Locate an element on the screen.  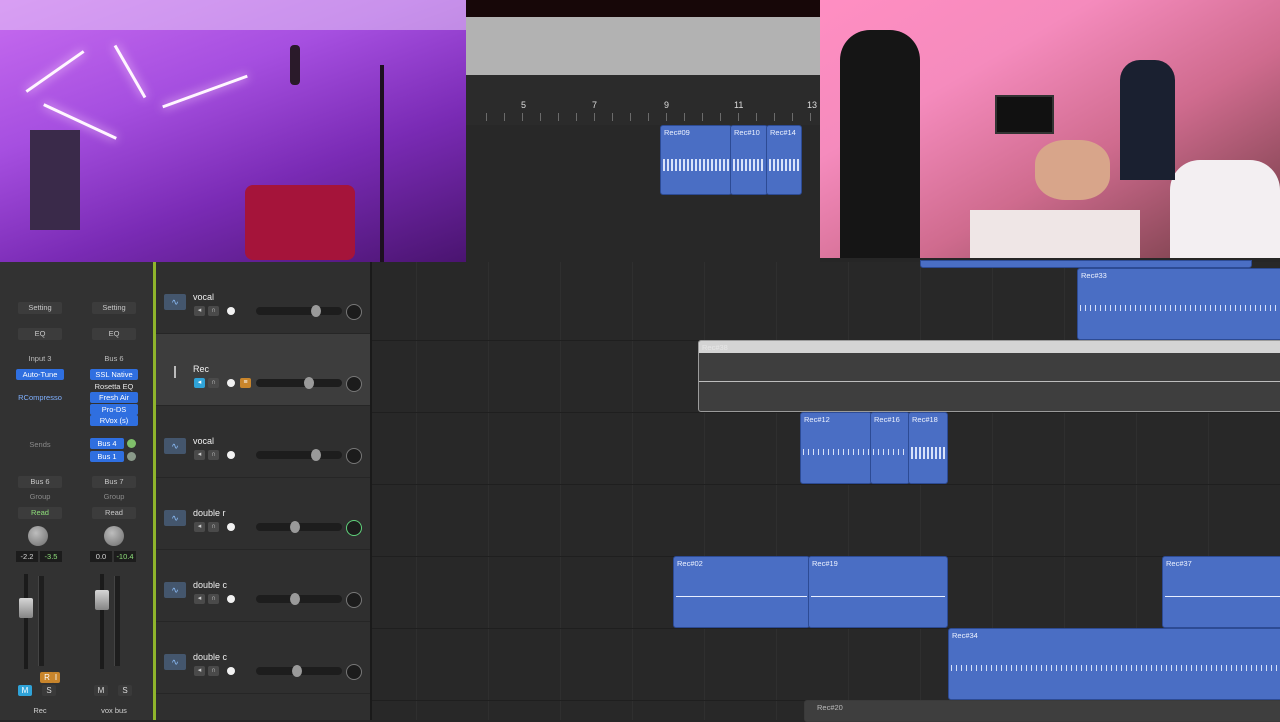
track-header: ∿ double r ◂ ∩ is located at coordinates (263, 514).